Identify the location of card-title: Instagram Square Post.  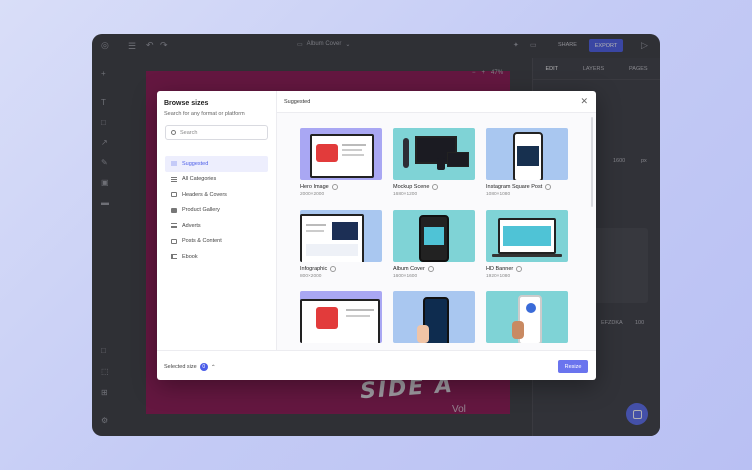
(527, 187).